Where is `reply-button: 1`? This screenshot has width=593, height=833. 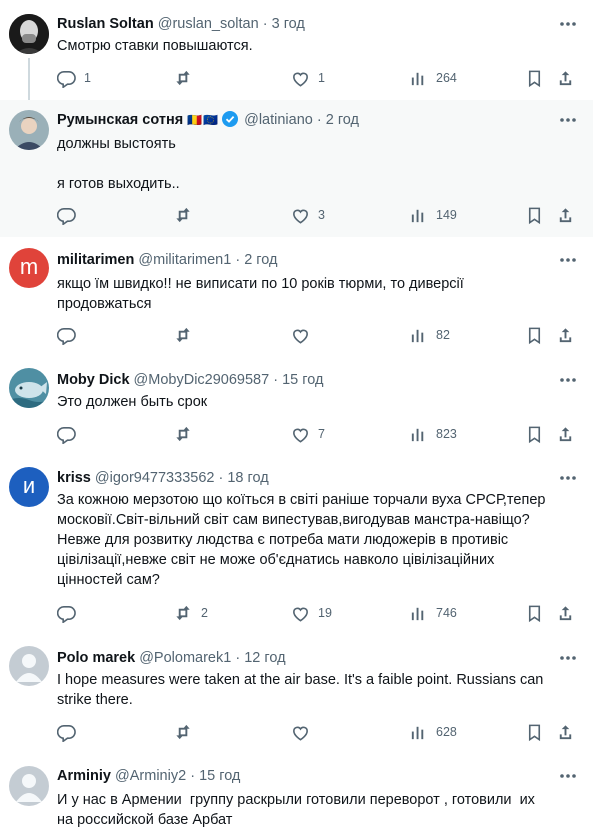
reply-button: 1 is located at coordinates (74, 78).